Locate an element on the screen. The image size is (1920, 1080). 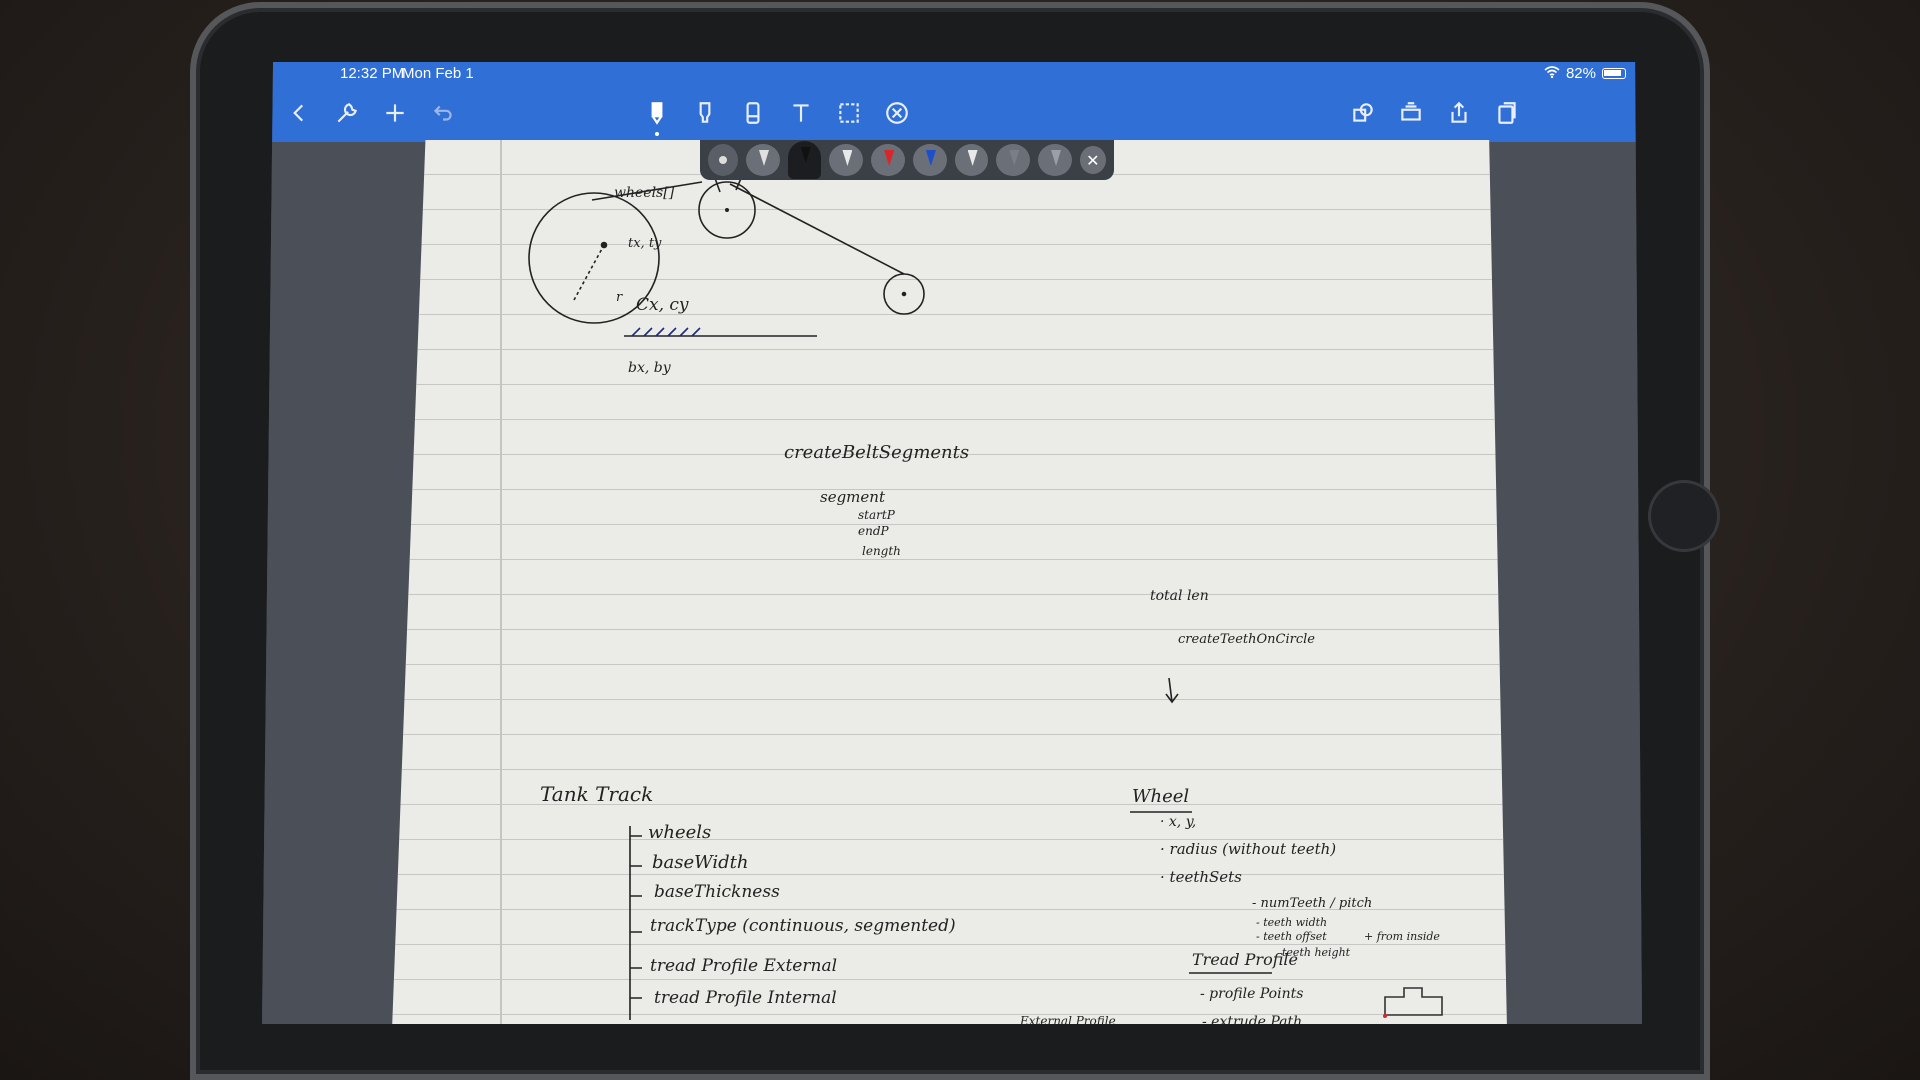
back-icon is located at coordinates (299, 113).